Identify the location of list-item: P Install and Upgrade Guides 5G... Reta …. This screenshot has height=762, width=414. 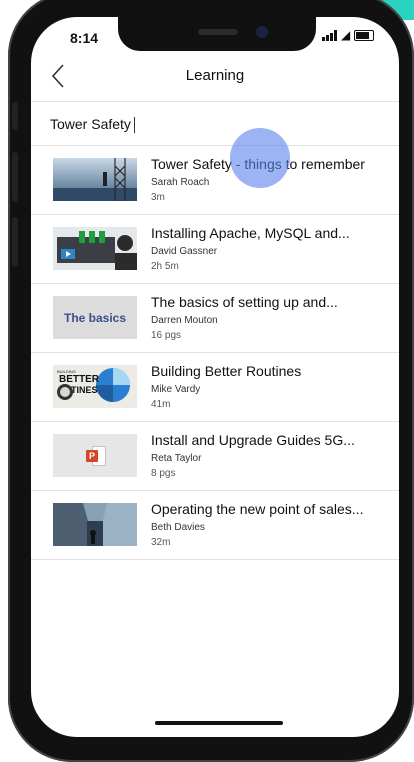
(215, 456).